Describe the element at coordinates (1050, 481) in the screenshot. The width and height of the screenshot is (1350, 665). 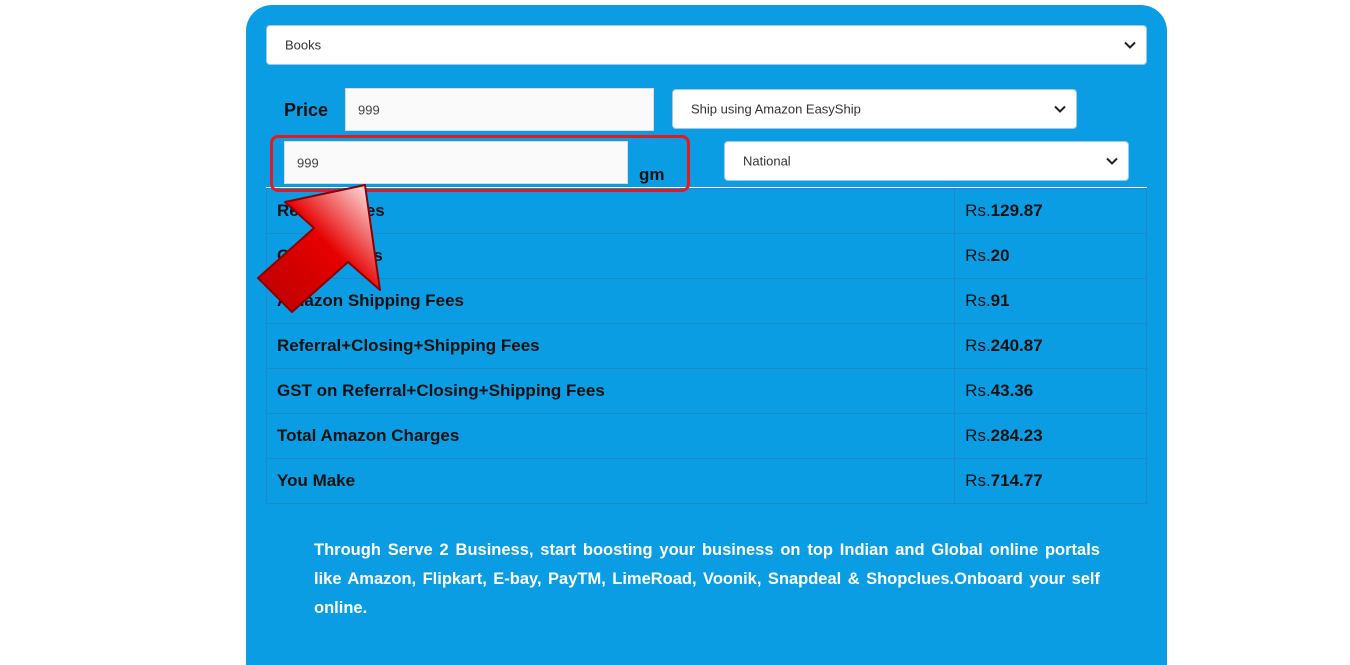
I see `fee-amount: Rs.714.77` at that location.